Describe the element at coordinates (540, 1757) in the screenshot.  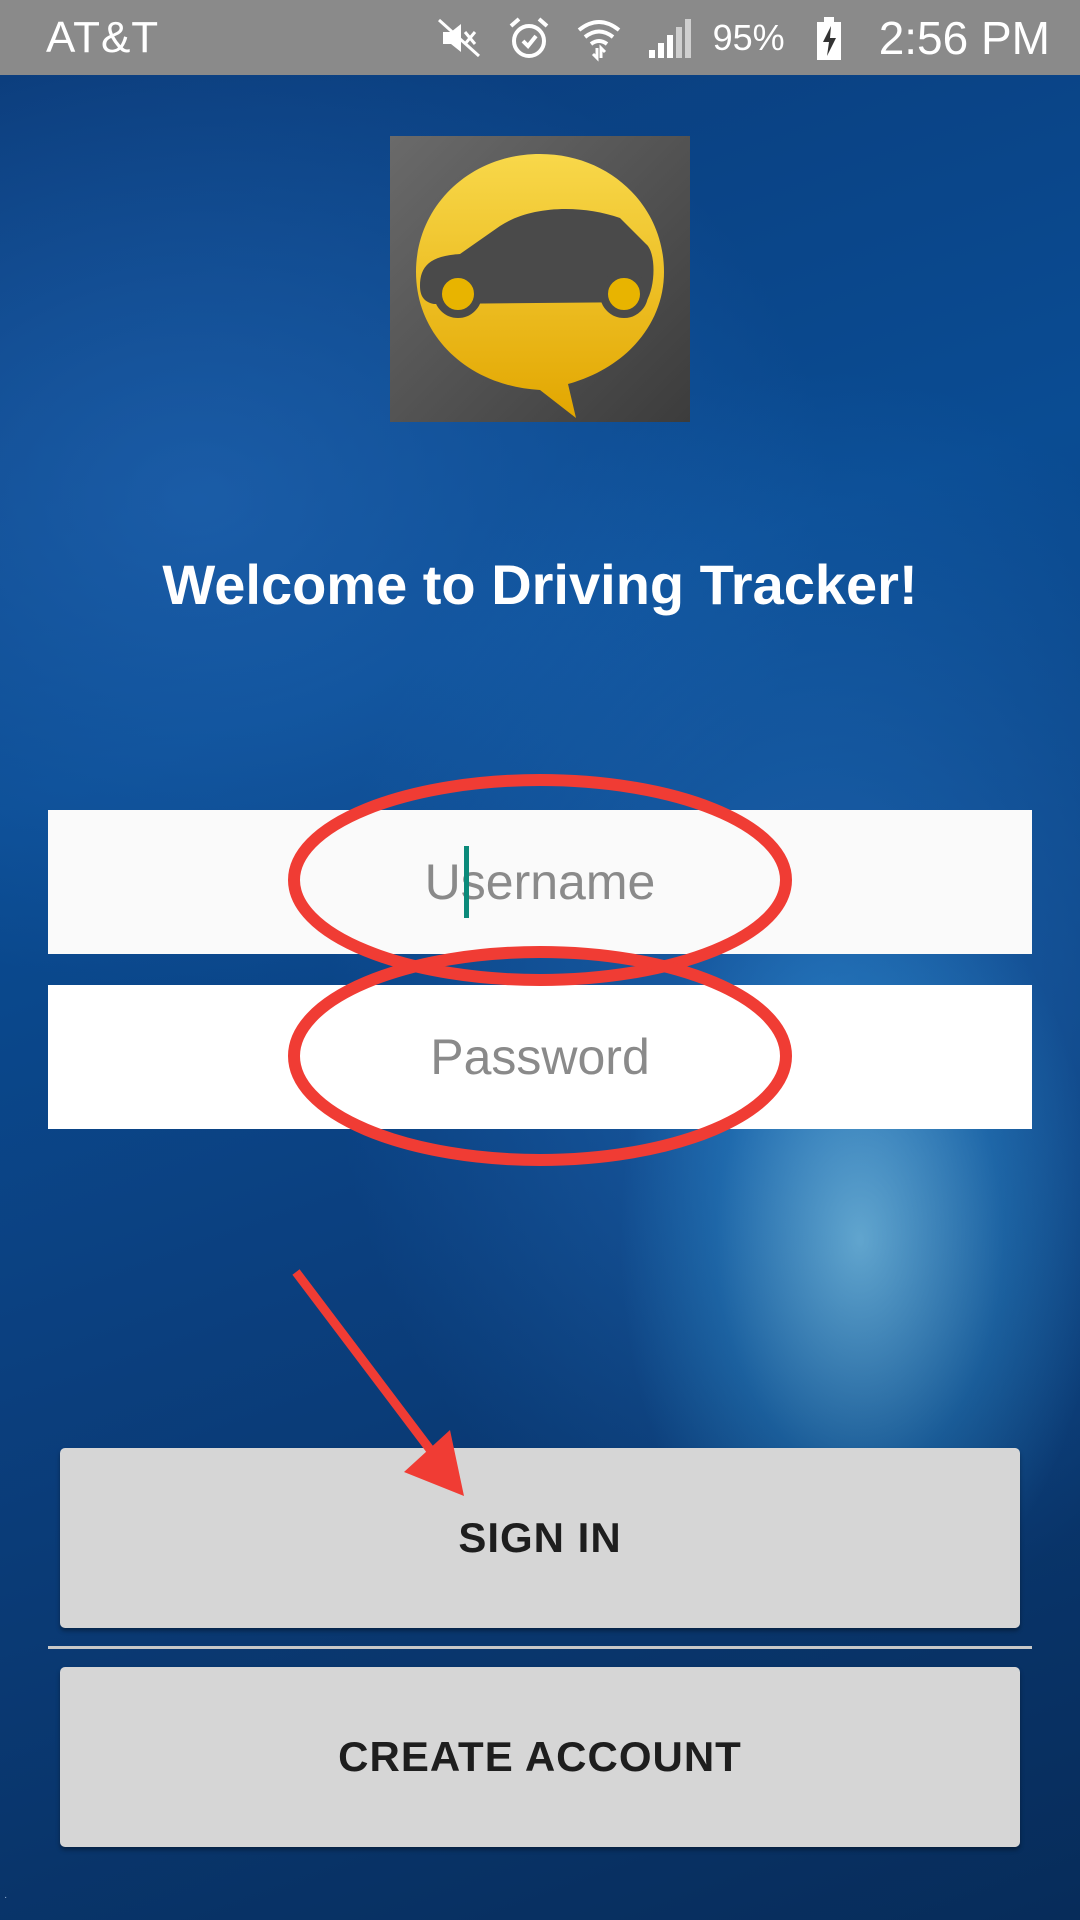
I see `create-account-button: CREATE ACCOUNT` at that location.